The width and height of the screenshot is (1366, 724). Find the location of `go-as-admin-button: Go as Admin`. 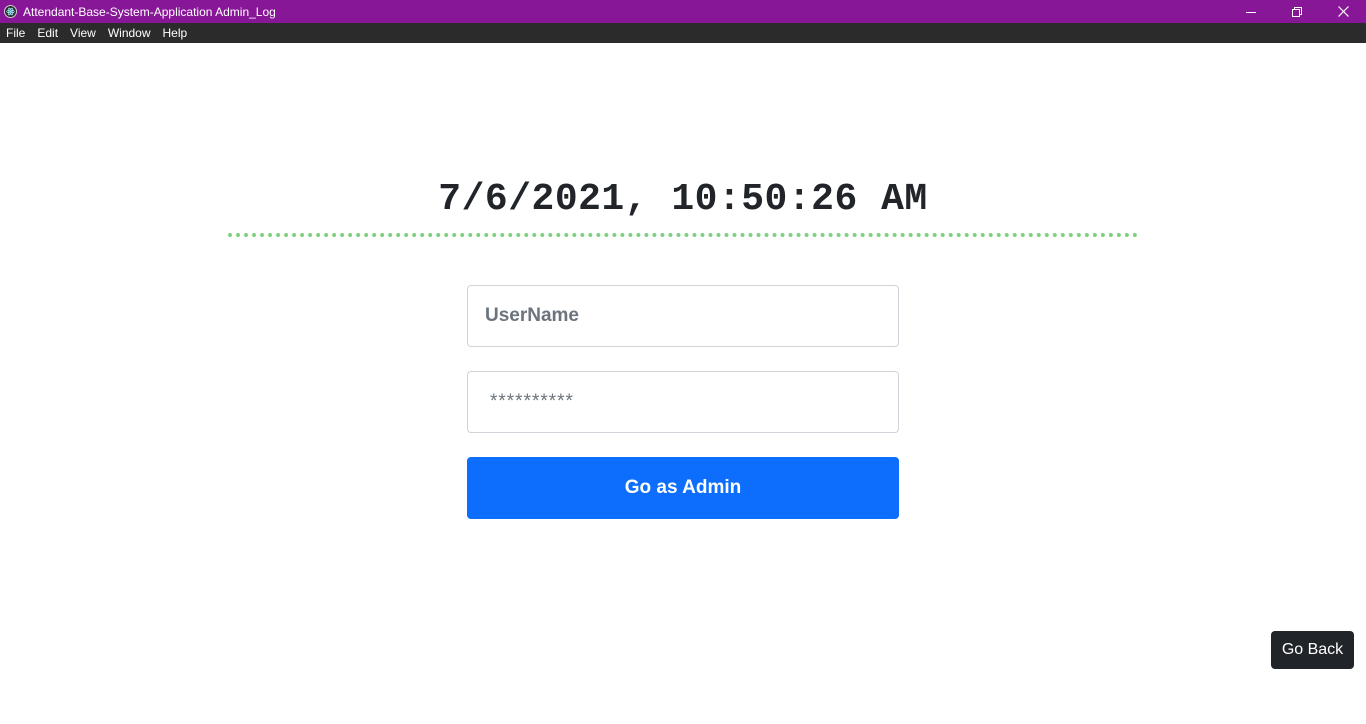

go-as-admin-button: Go as Admin is located at coordinates (683, 488).